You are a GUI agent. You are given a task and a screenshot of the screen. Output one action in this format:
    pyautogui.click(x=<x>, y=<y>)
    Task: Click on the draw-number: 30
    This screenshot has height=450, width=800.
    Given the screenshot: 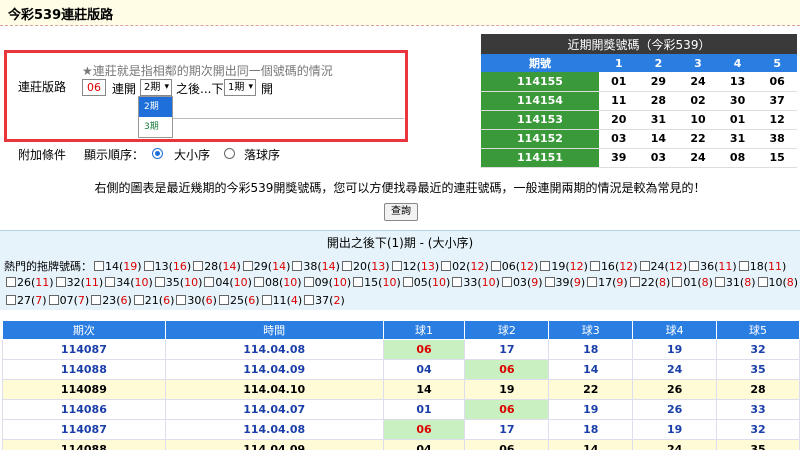 What is the action you would take?
    pyautogui.click(x=737, y=101)
    